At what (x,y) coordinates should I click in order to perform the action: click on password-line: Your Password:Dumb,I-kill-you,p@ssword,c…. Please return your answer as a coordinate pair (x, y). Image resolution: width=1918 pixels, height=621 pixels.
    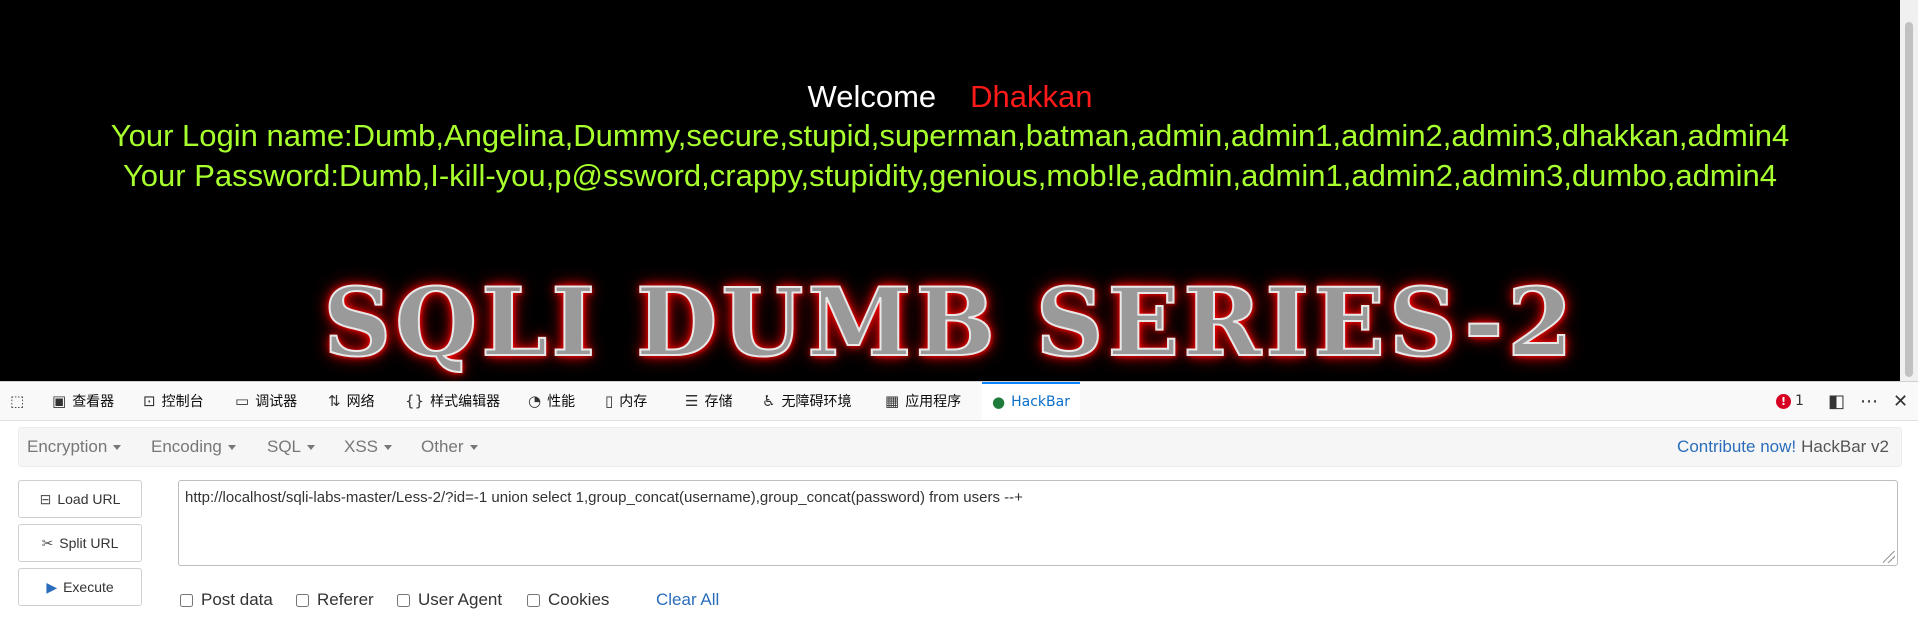
    Looking at the image, I should click on (950, 175).